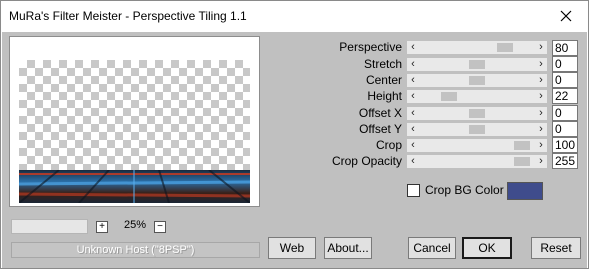 Image resolution: width=589 pixels, height=269 pixels. I want to click on param-label-crop: Crop, so click(388, 145).